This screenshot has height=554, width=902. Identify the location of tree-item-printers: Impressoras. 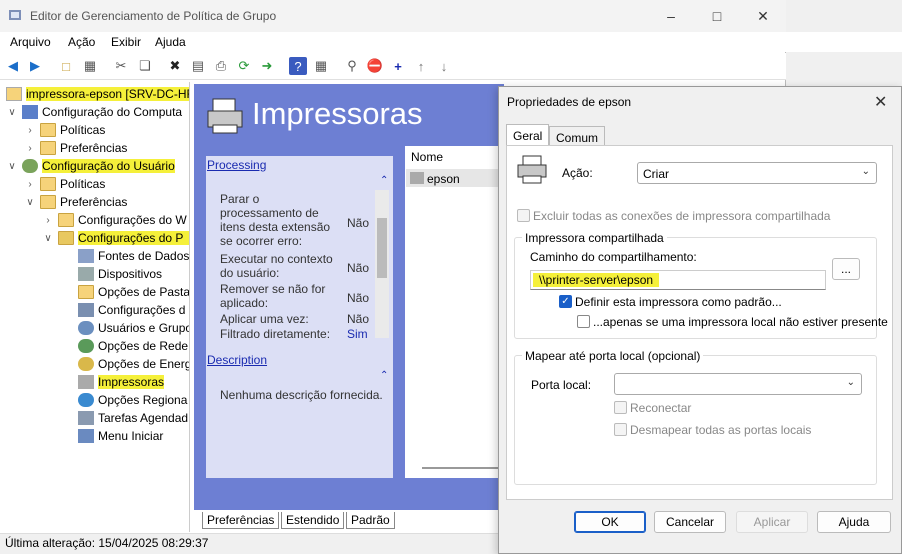
(121, 382).